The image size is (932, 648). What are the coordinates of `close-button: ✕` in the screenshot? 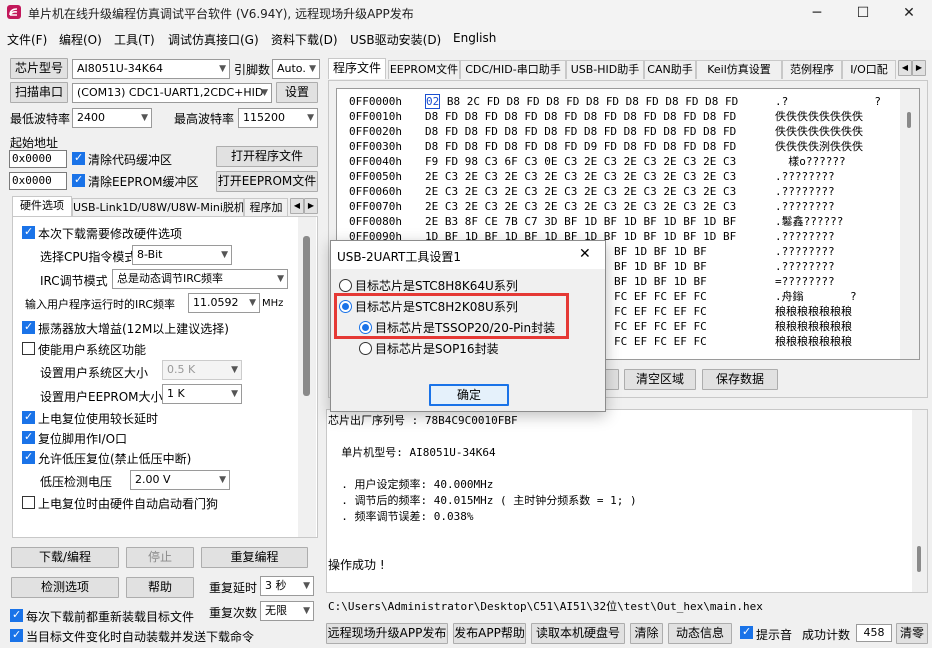 It's located at (909, 13).